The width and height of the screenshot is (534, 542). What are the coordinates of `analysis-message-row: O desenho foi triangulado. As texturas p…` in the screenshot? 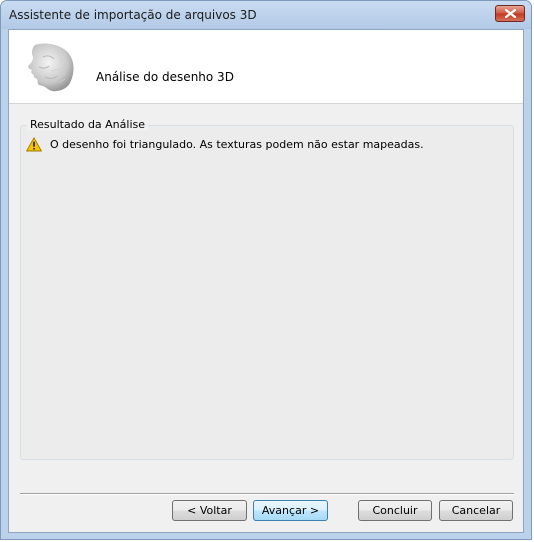 It's located at (225, 144).